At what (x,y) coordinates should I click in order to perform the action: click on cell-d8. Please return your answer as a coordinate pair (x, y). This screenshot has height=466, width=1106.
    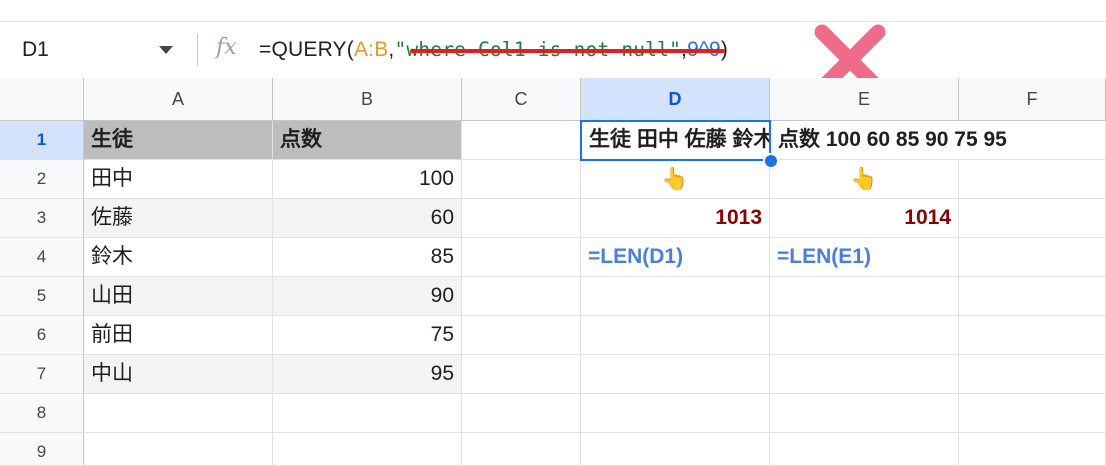
    Looking at the image, I should click on (675, 413).